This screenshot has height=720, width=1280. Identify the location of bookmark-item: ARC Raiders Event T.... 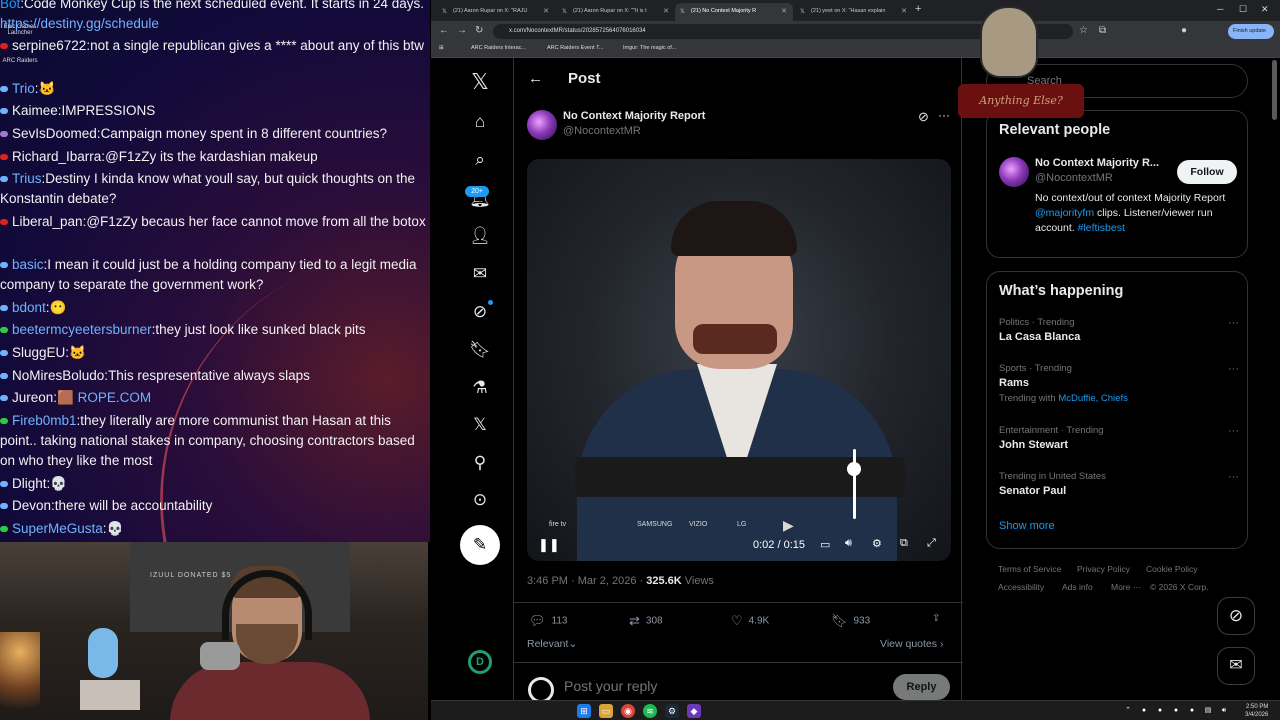
(575, 48).